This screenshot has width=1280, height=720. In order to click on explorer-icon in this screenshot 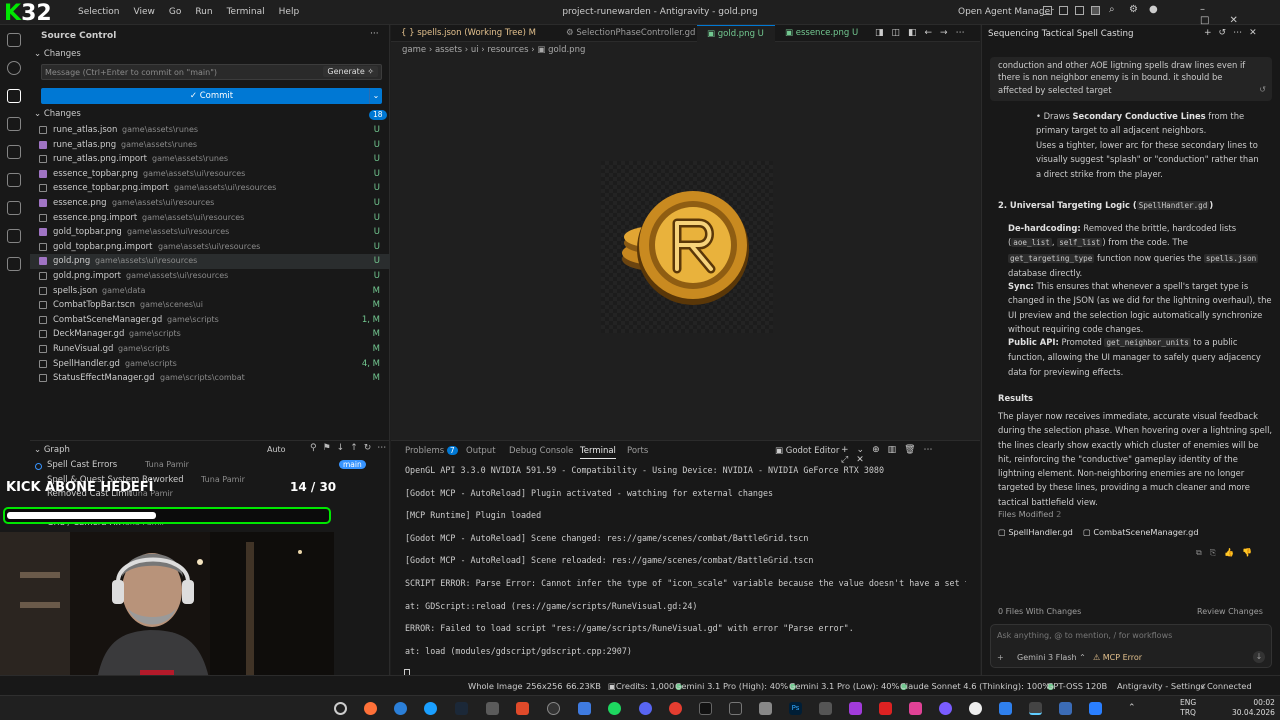, I will do `click(14, 40)`.